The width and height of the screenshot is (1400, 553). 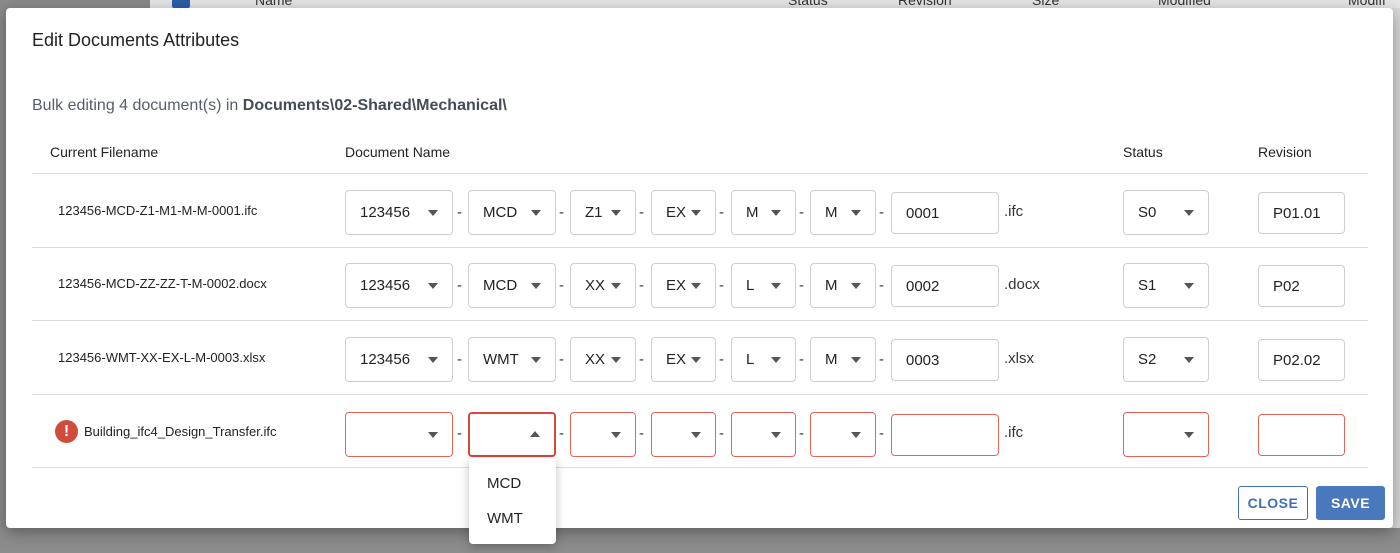 What do you see at coordinates (808, 4) in the screenshot?
I see `background-col-status: Status` at bounding box center [808, 4].